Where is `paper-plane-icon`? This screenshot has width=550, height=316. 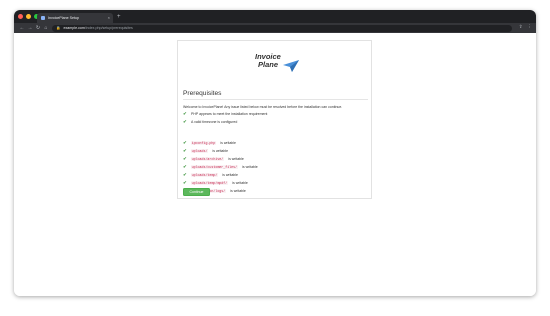 paper-plane-icon is located at coordinates (291, 66).